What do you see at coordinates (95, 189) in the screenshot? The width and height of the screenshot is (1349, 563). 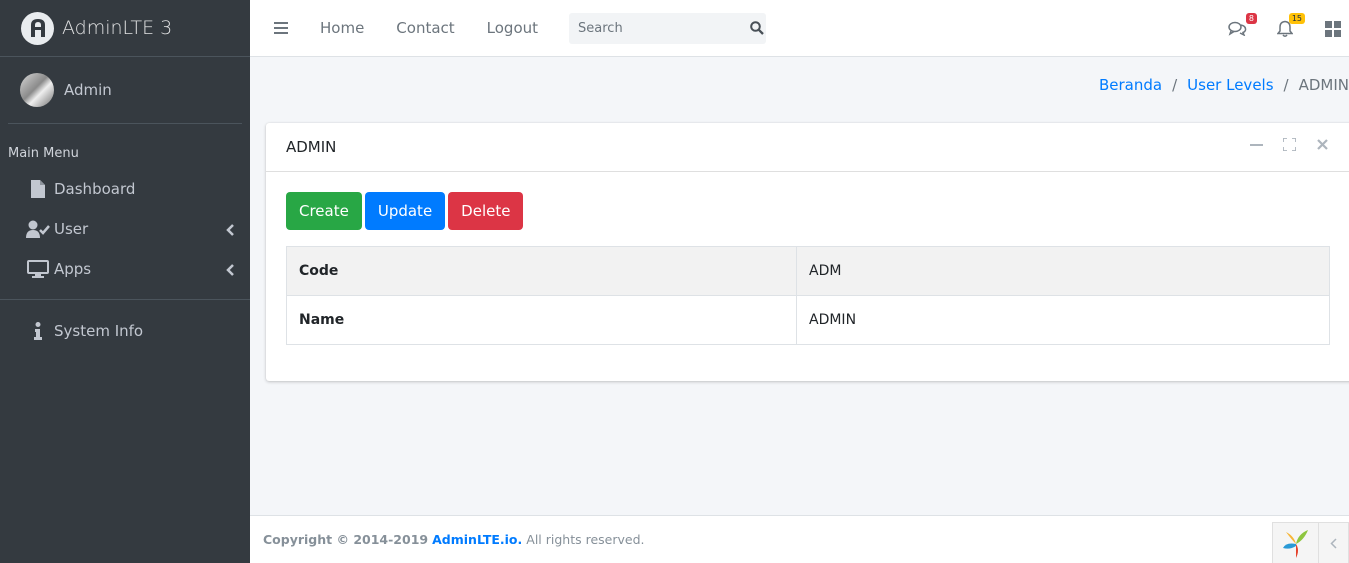 I see `sidebar-item-label: Dashboard` at bounding box center [95, 189].